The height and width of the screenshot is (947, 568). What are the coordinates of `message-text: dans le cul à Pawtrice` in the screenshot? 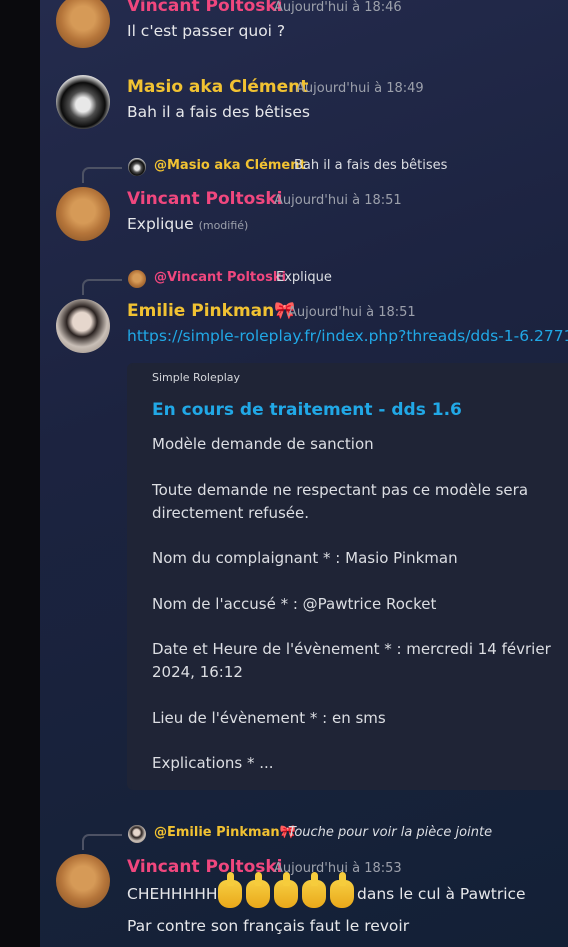 It's located at (441, 894).